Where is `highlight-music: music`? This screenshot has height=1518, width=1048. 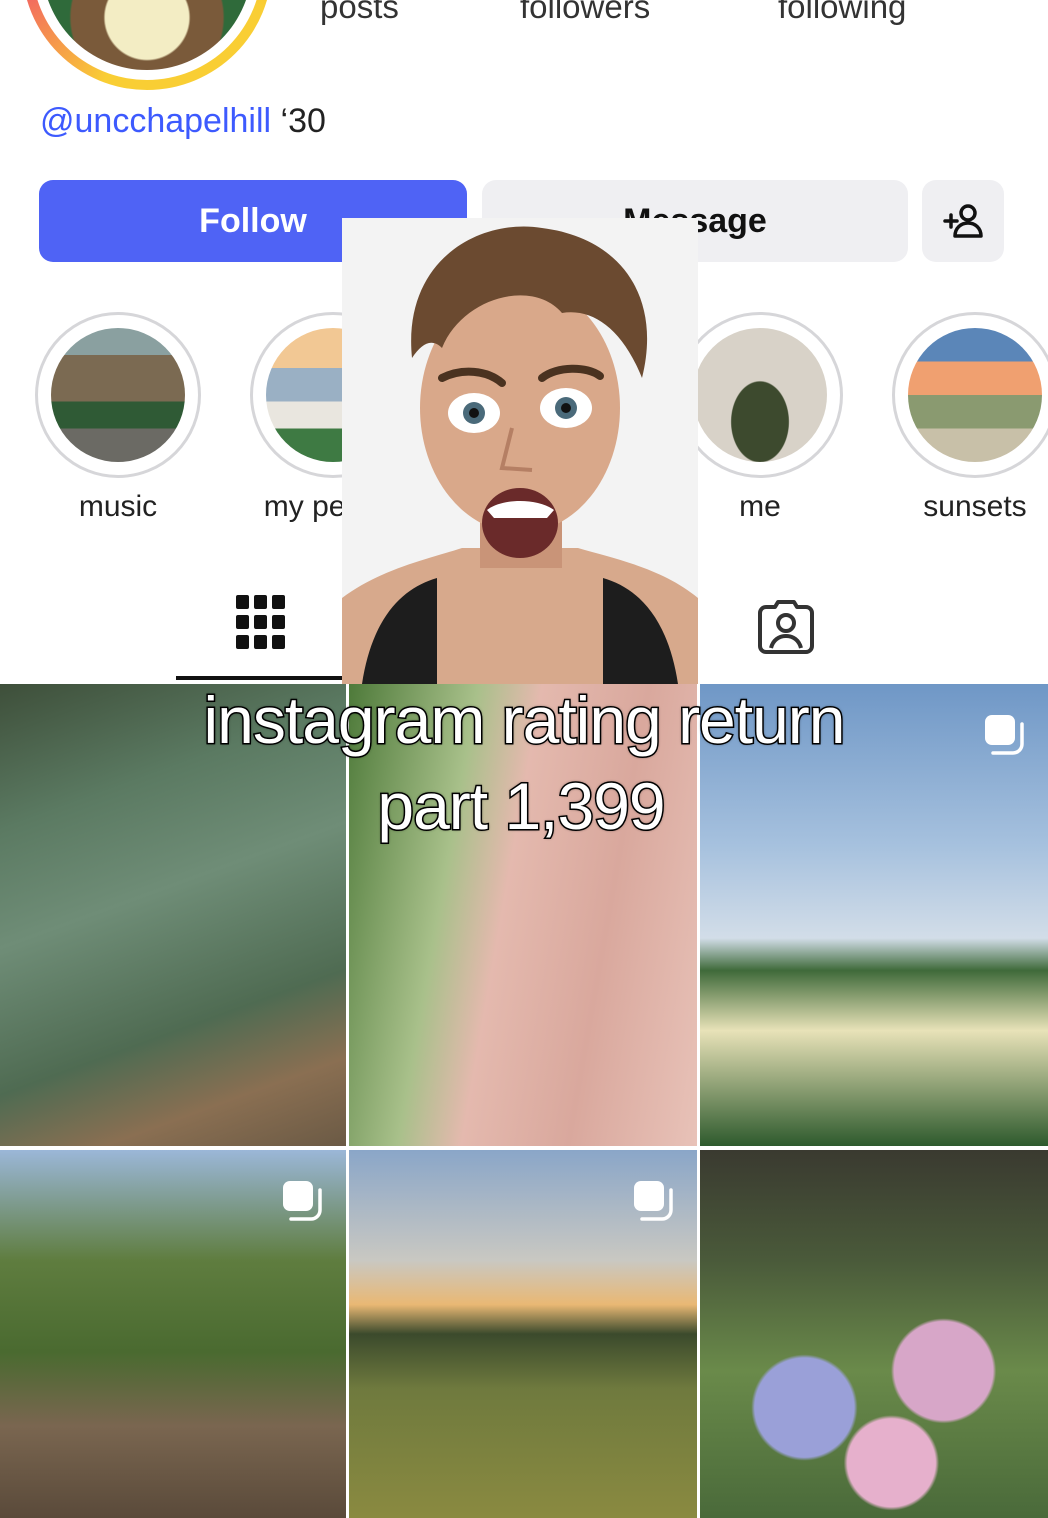
highlight-music: music is located at coordinates (118, 418).